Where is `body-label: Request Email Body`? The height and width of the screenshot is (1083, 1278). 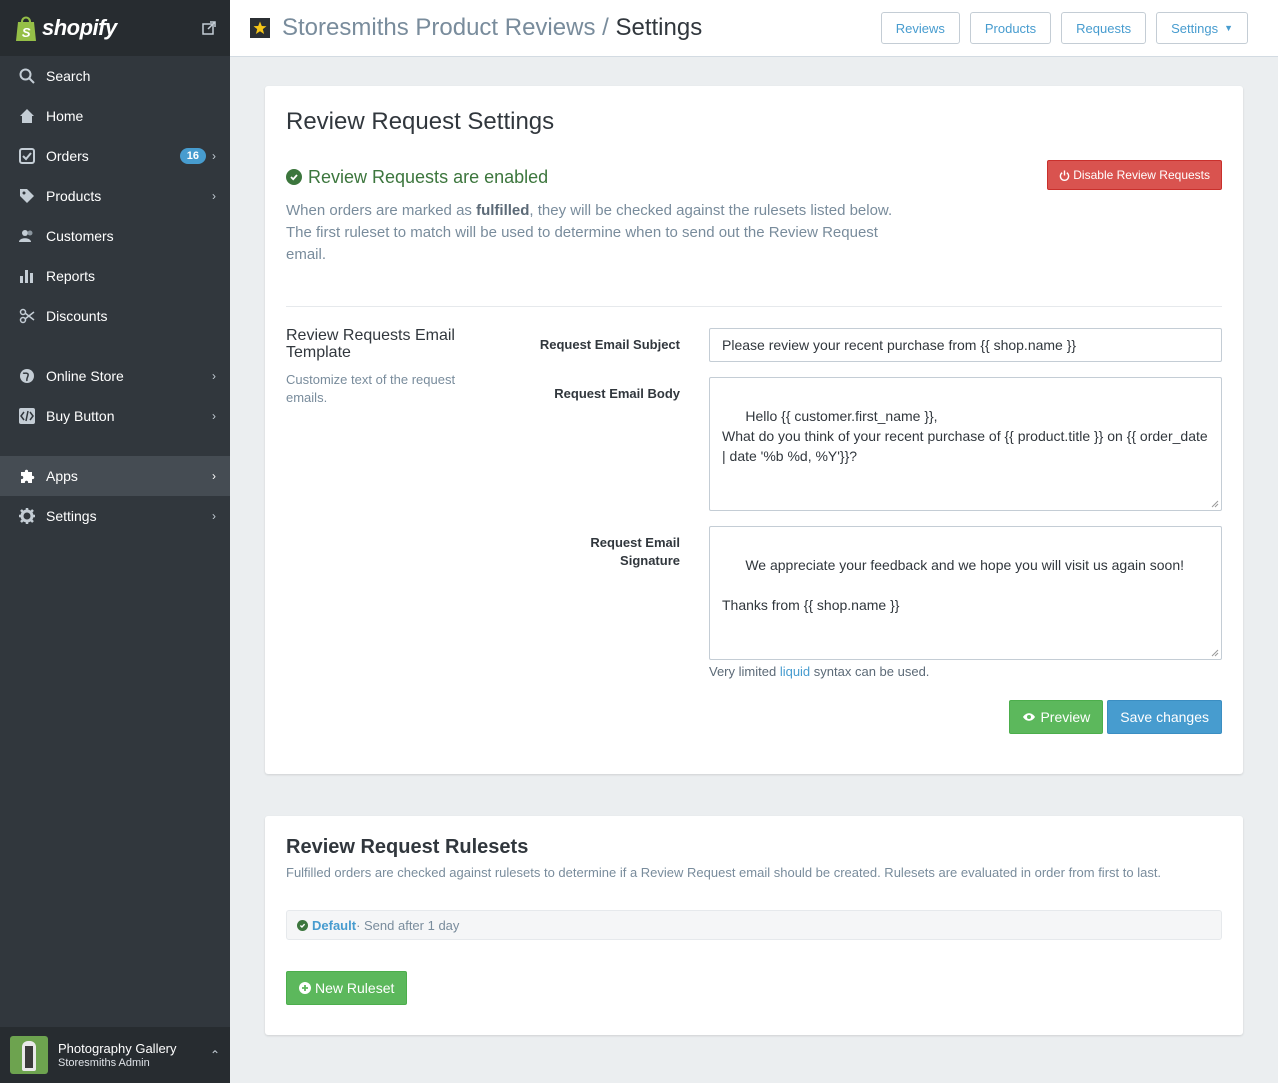 body-label: Request Email Body is located at coordinates (617, 393).